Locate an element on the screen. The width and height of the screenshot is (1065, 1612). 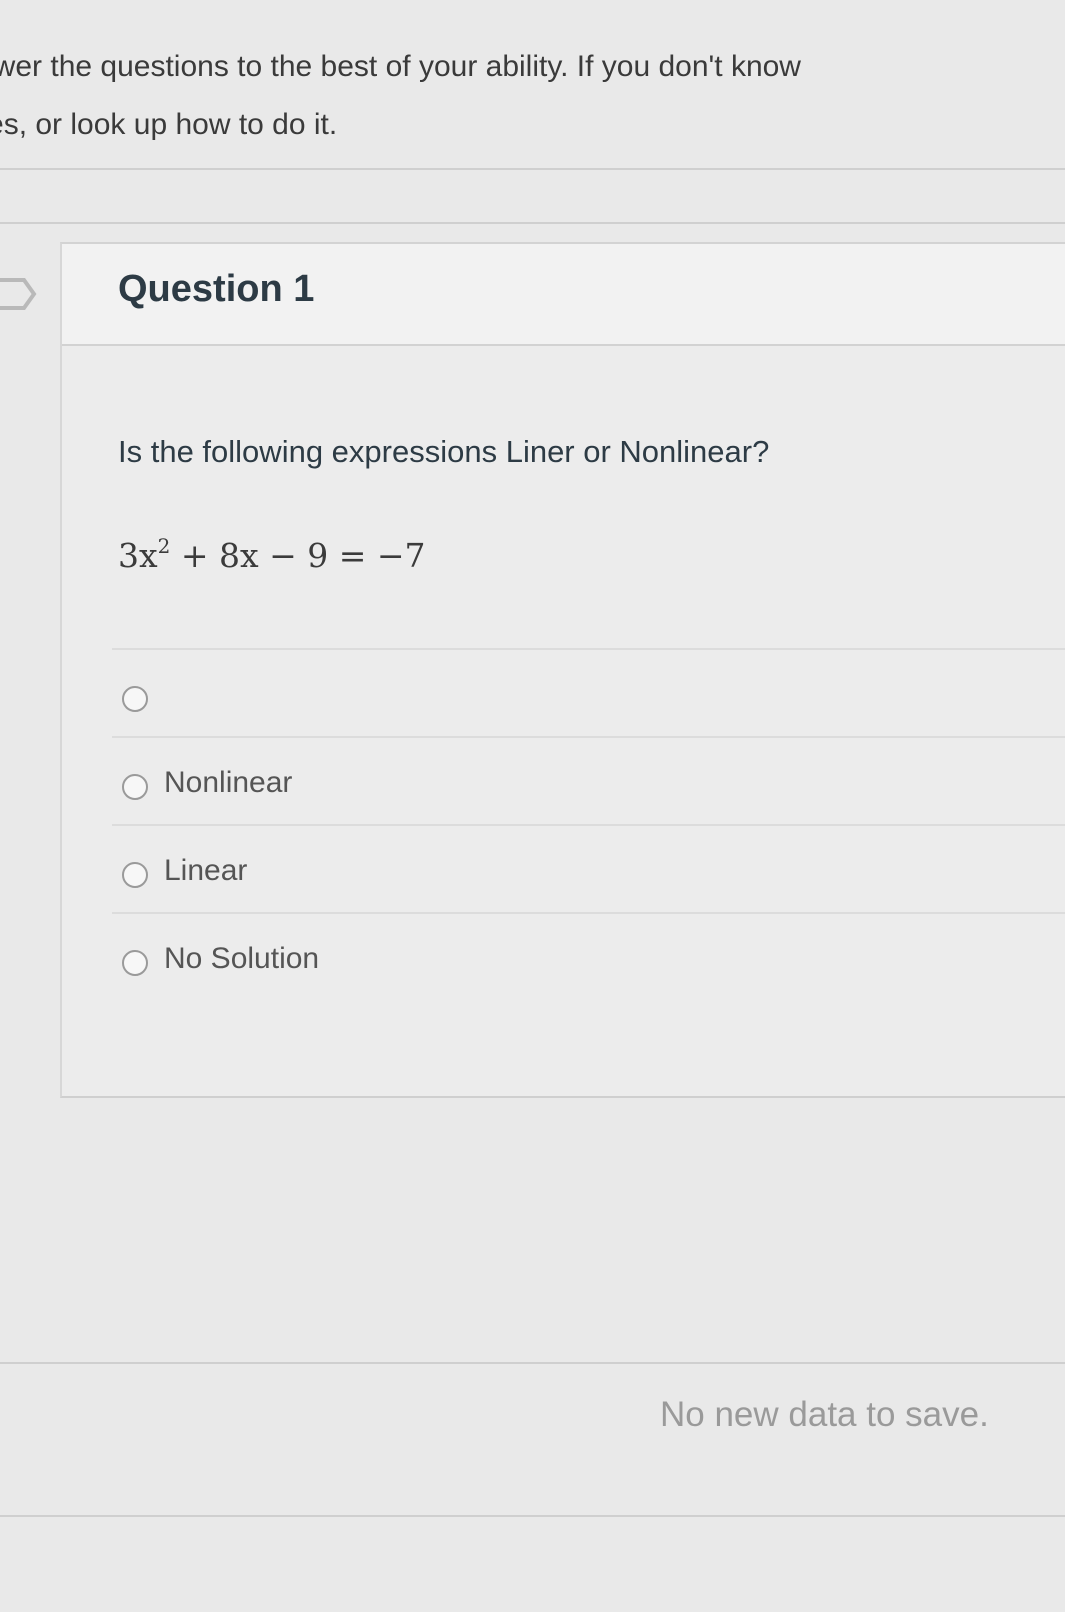
answer-option-no-solution: No Solution is located at coordinates (588, 956).